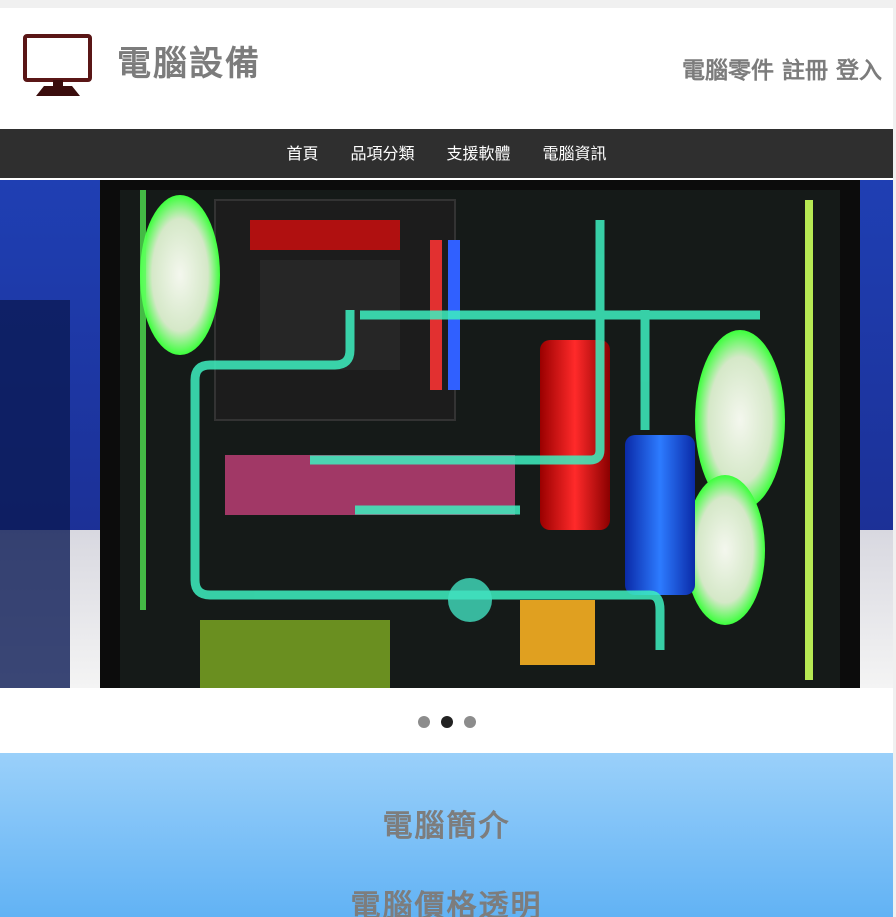  I want to click on carousel-indicators, so click(446, 723).